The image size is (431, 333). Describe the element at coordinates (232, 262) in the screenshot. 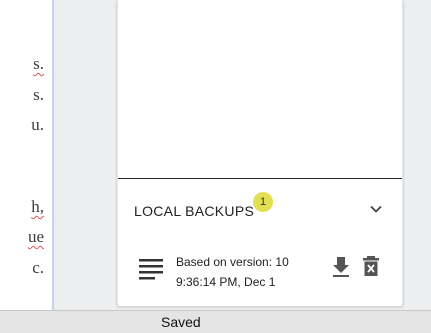

I see `backup-version: Based on version: 10` at that location.